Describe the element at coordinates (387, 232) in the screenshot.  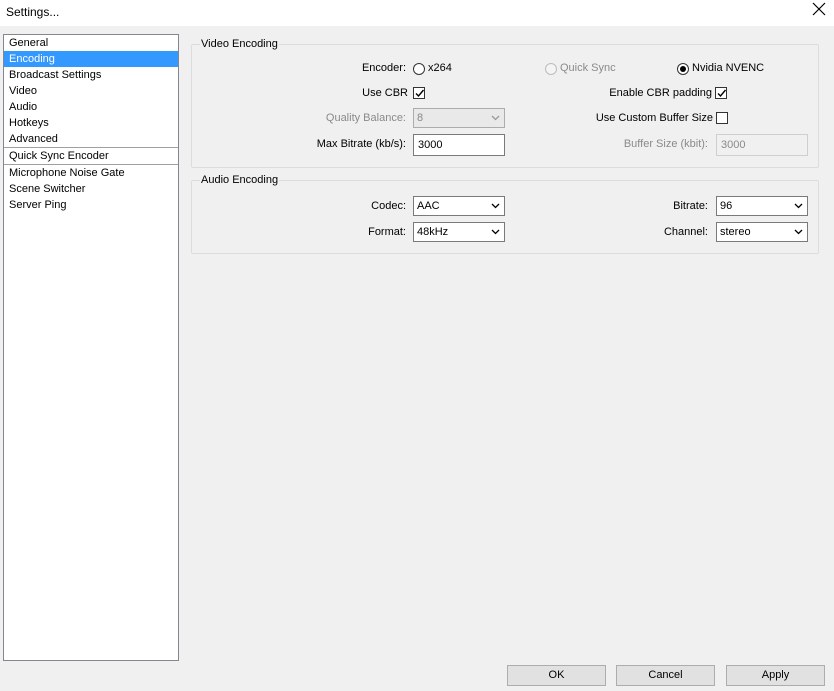
I see `format-label: Format:` at that location.